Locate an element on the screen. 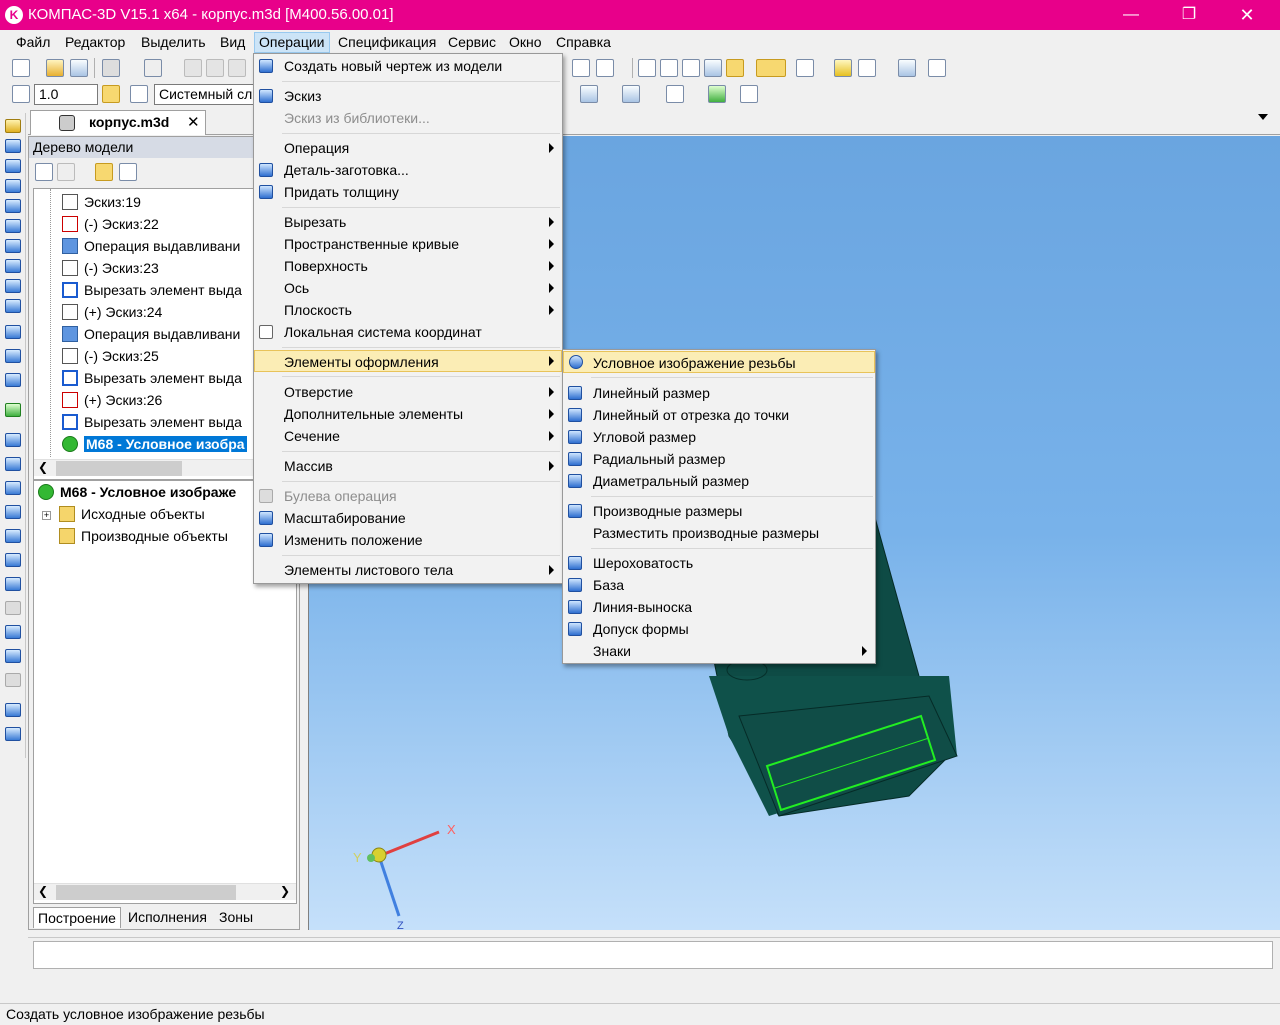 This screenshot has width=1280, height=1025. preview-icon is located at coordinates (153, 68).